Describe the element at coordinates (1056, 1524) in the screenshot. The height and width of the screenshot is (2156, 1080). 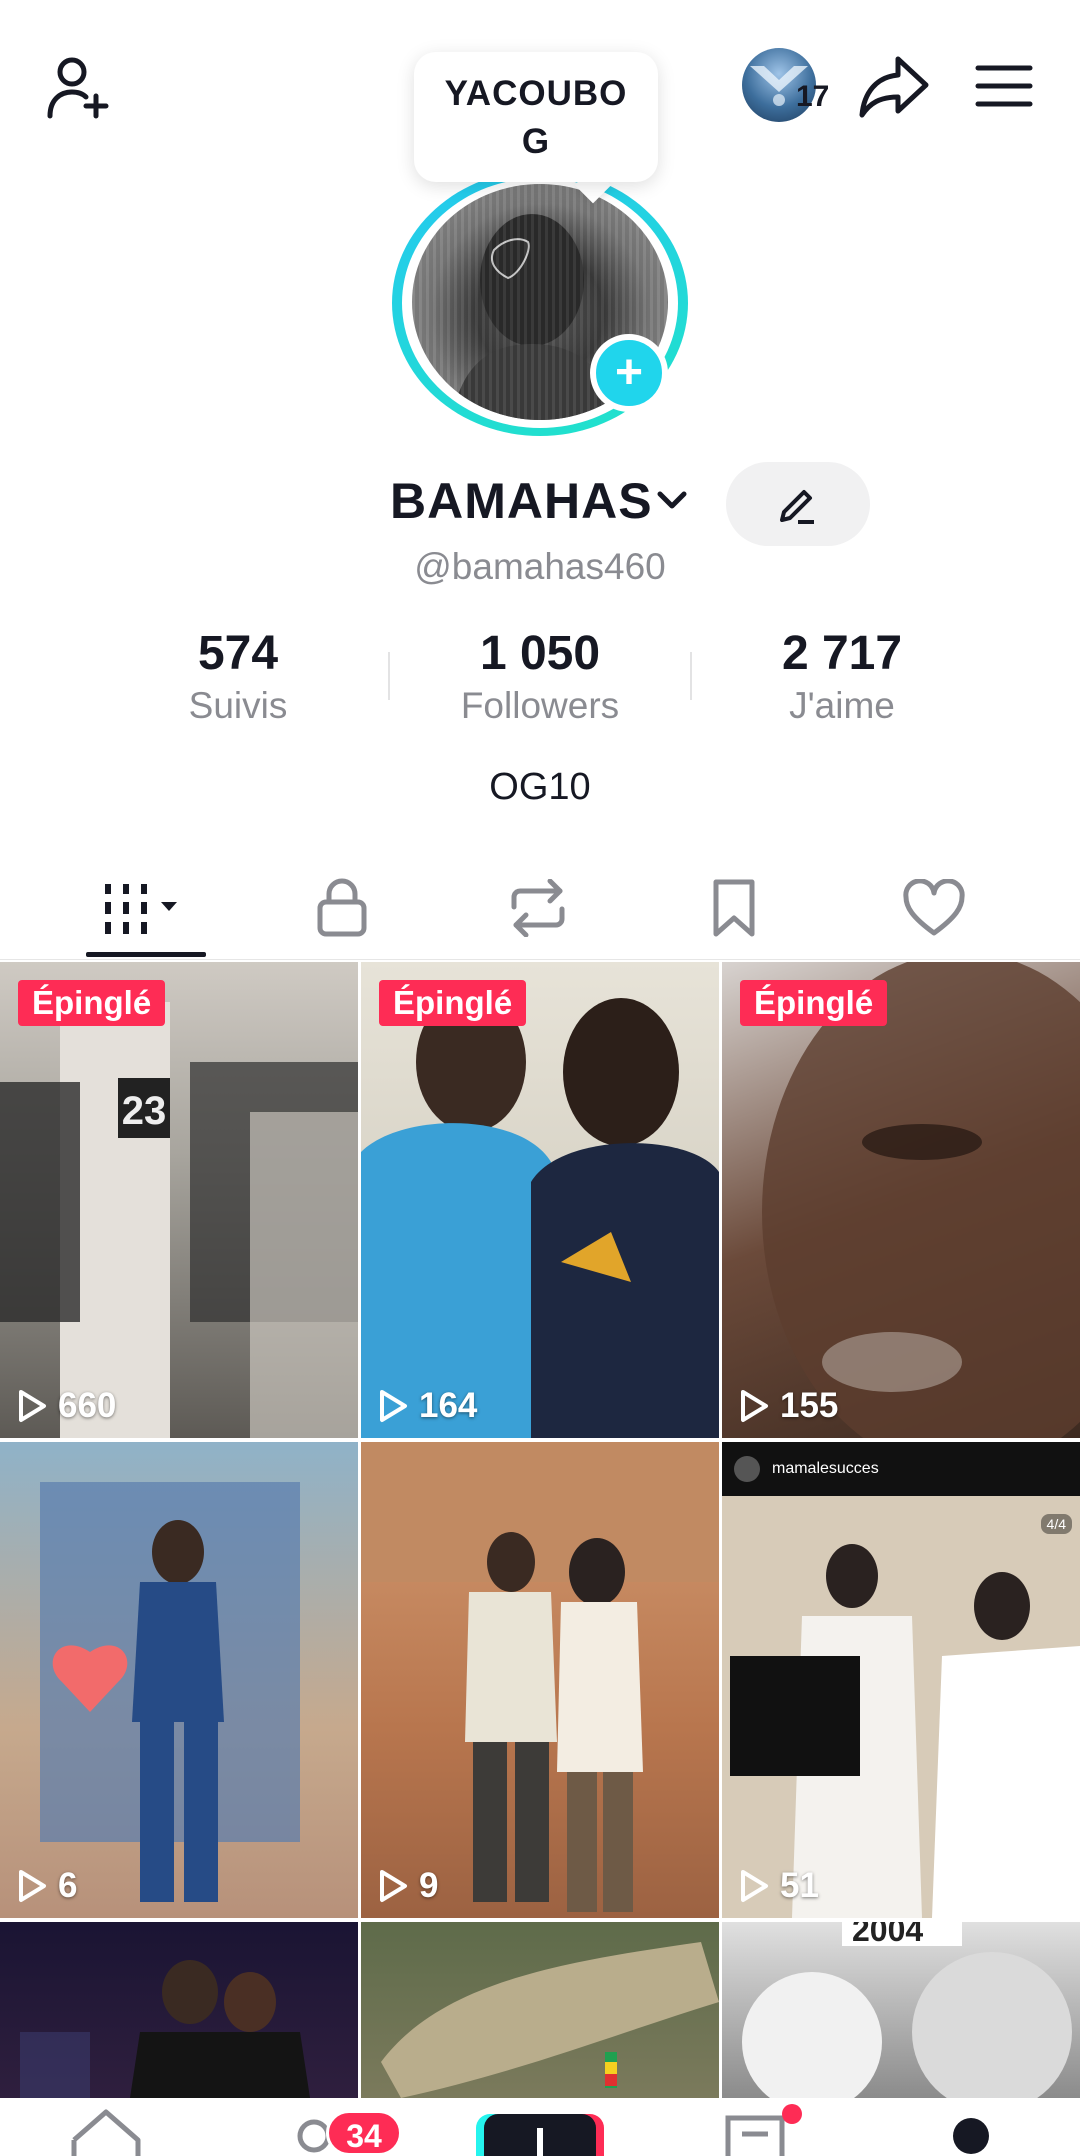
I see `slide-counter: 4/4` at that location.